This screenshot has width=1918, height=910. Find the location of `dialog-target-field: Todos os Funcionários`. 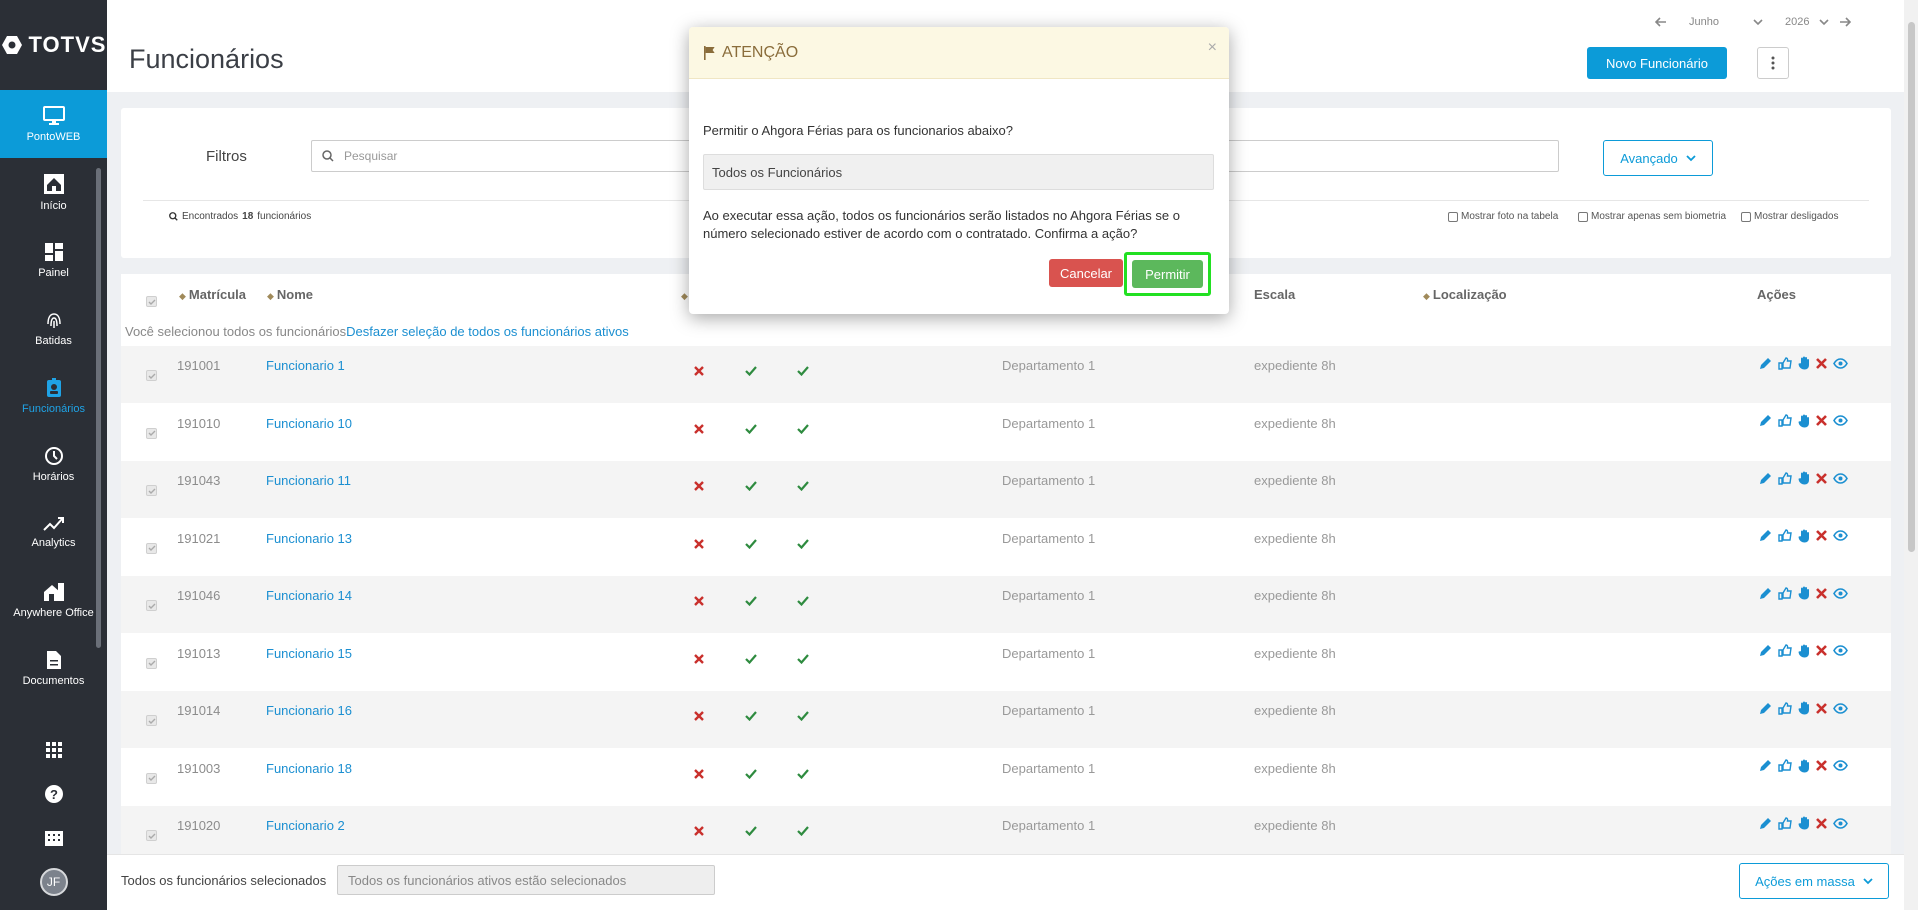

dialog-target-field: Todos os Funcionários is located at coordinates (958, 172).